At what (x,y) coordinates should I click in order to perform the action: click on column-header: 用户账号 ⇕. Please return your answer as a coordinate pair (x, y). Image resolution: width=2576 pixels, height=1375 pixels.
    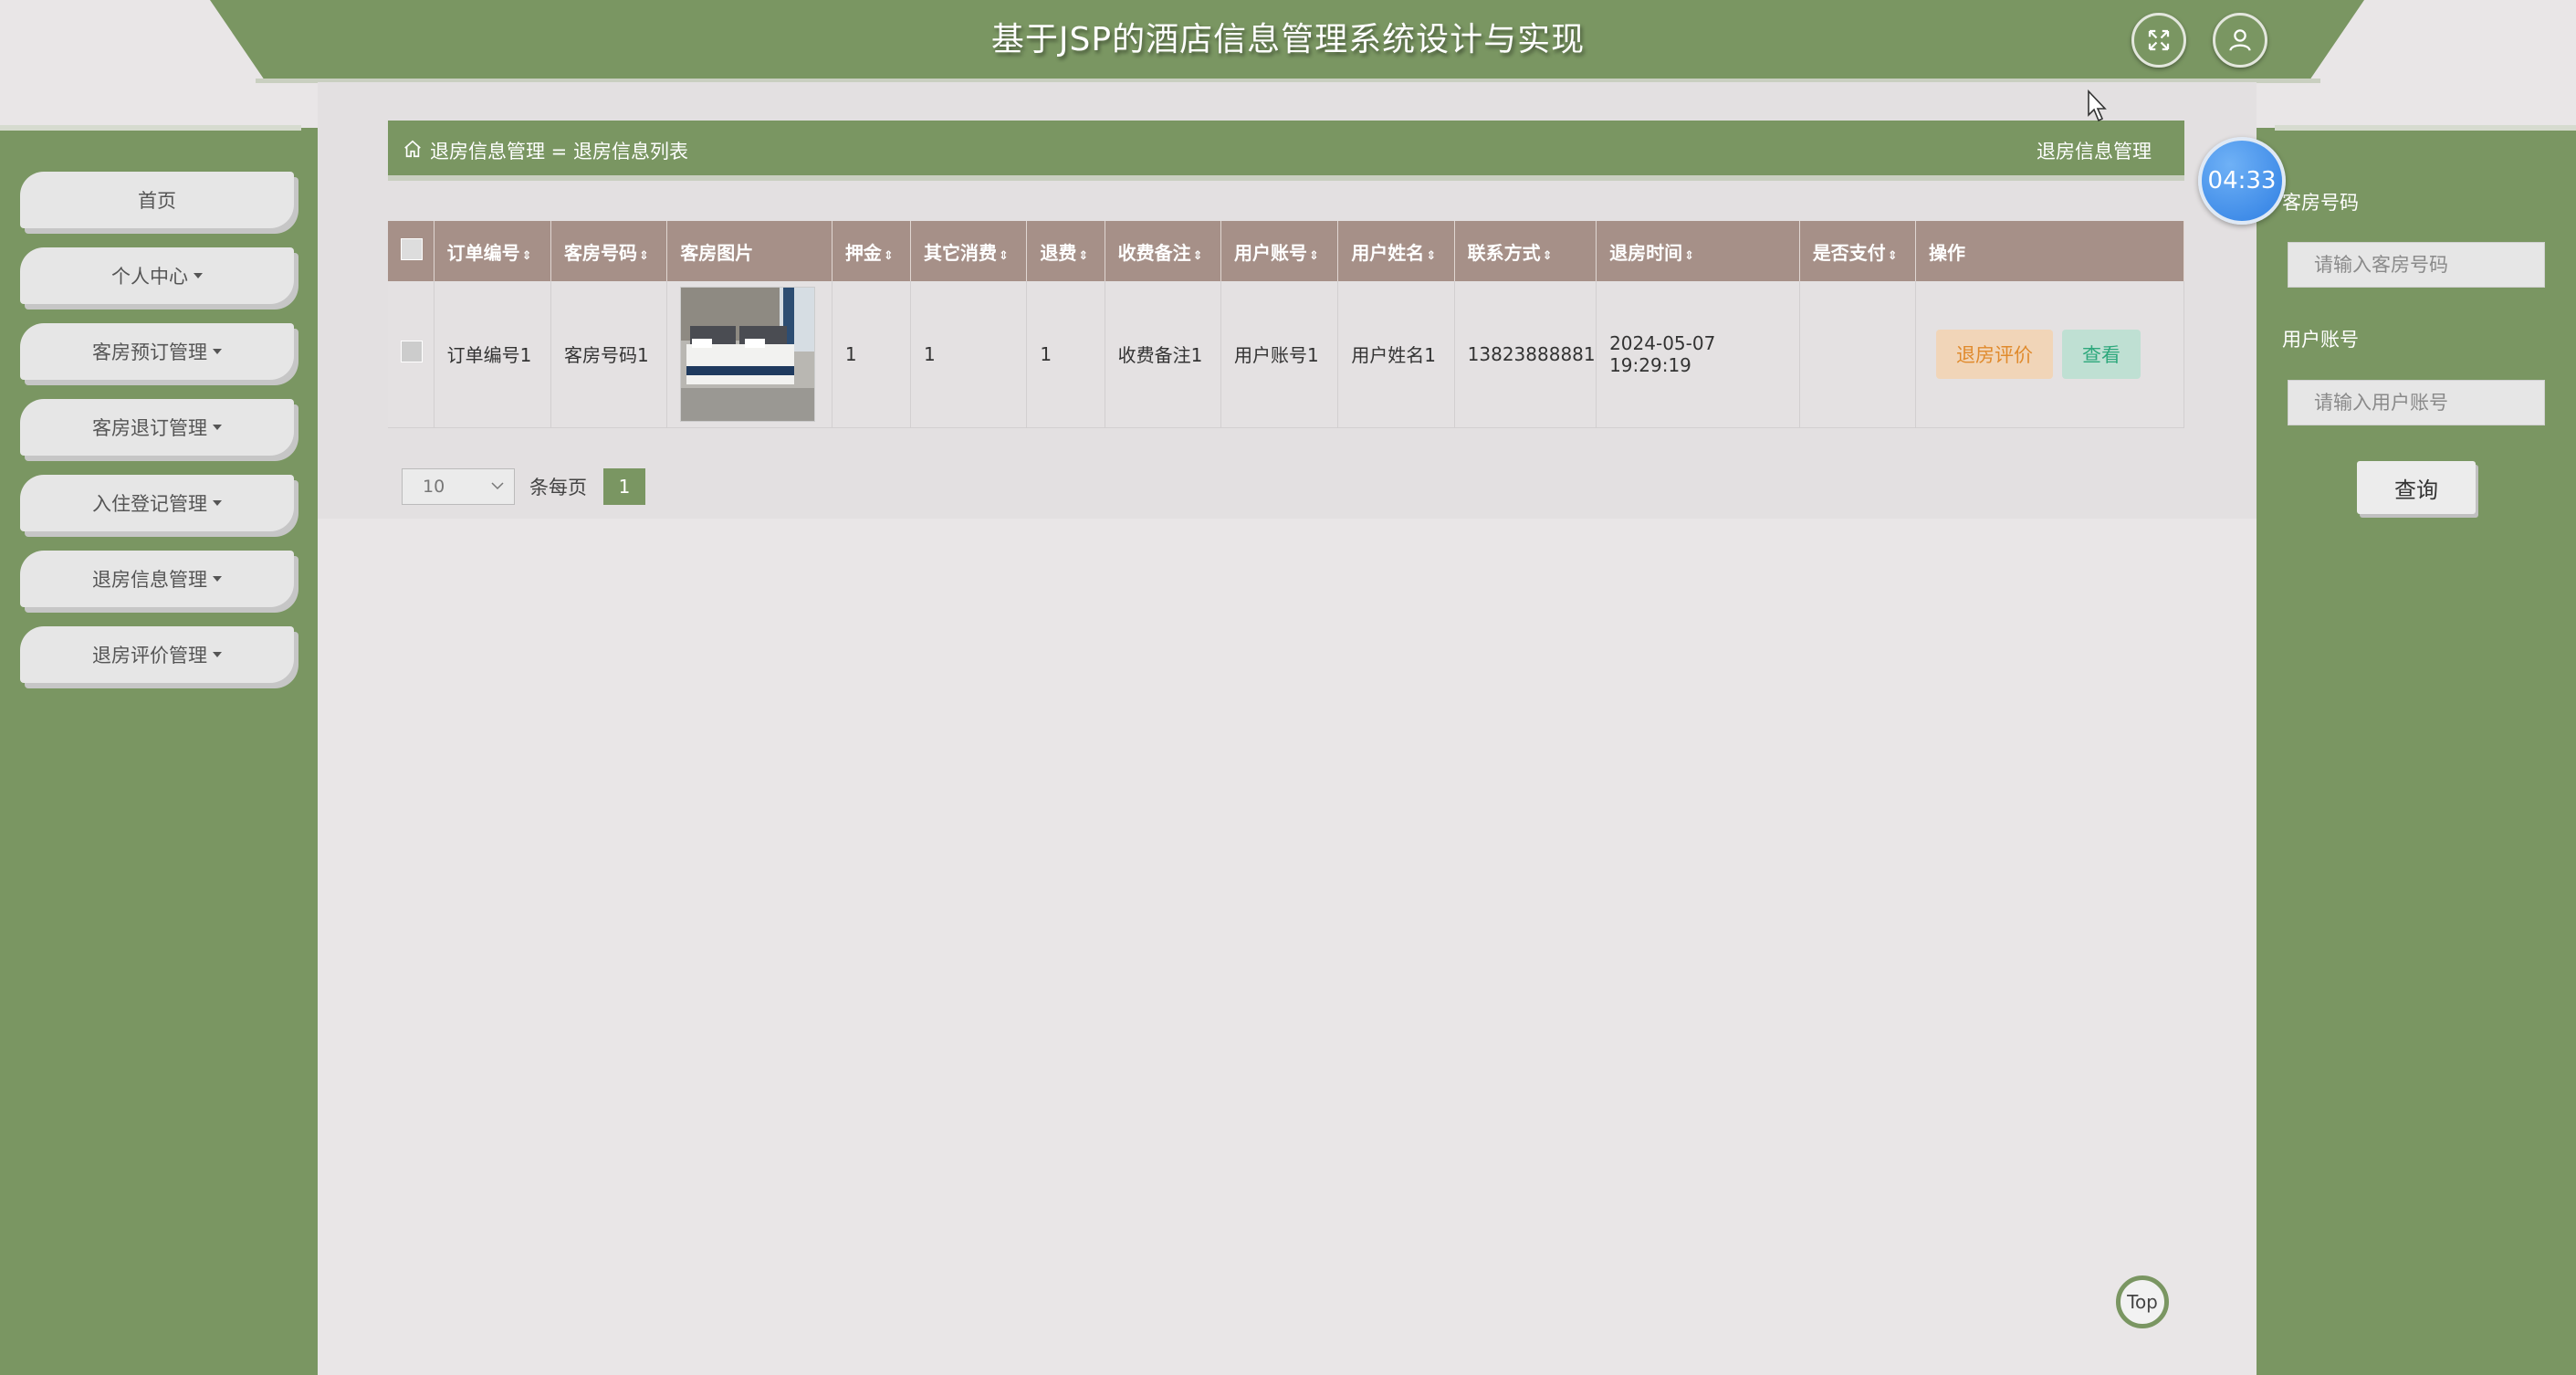
    Looking at the image, I should click on (1280, 251).